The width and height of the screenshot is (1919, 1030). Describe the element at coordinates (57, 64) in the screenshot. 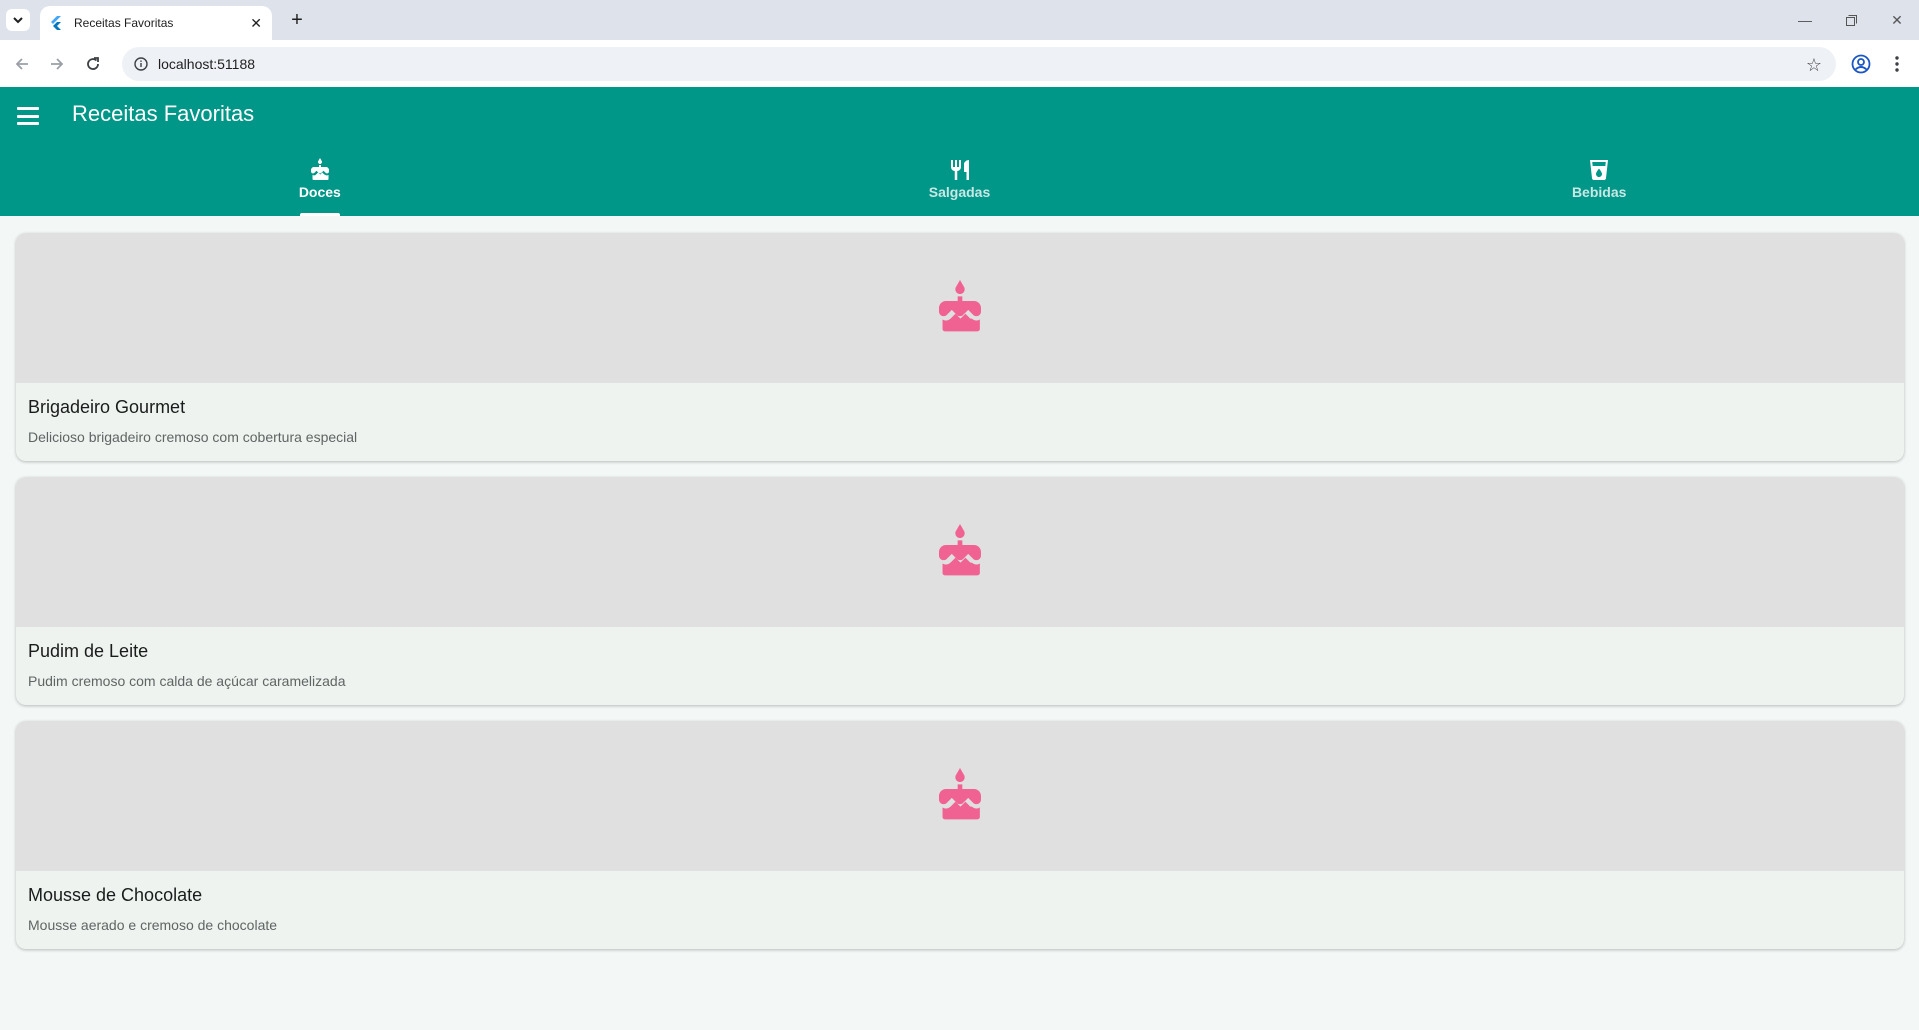

I see `forward-icon` at that location.